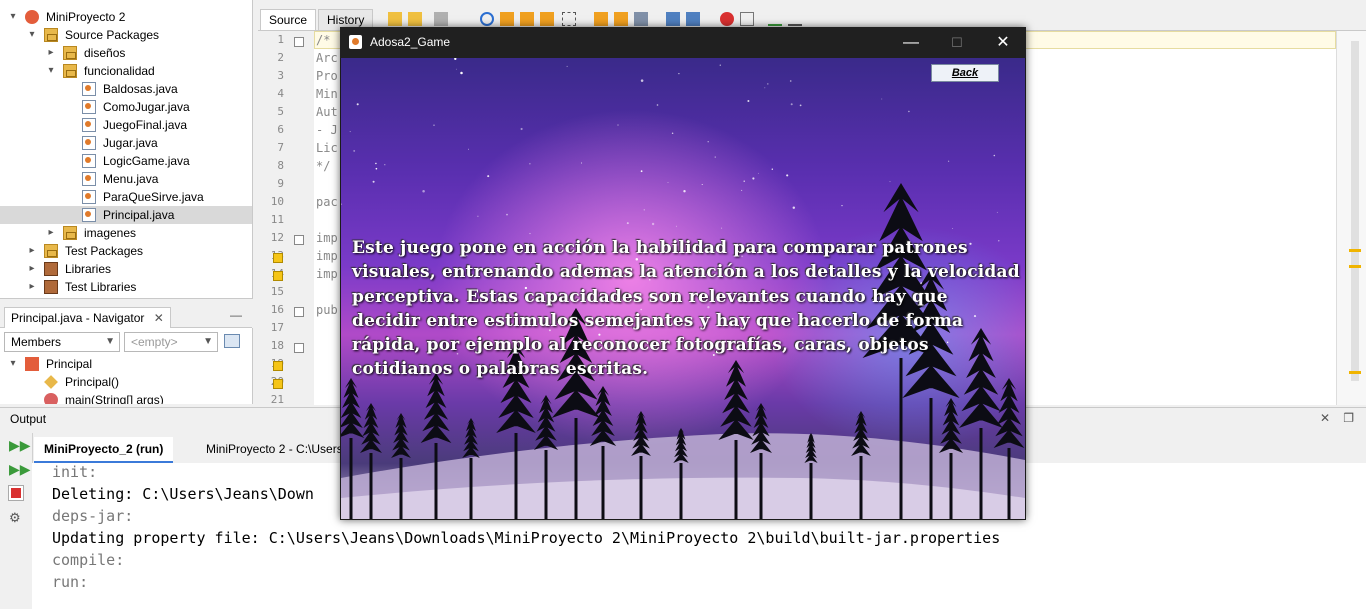  What do you see at coordinates (569, 19) in the screenshot?
I see `rect-select-icon` at bounding box center [569, 19].